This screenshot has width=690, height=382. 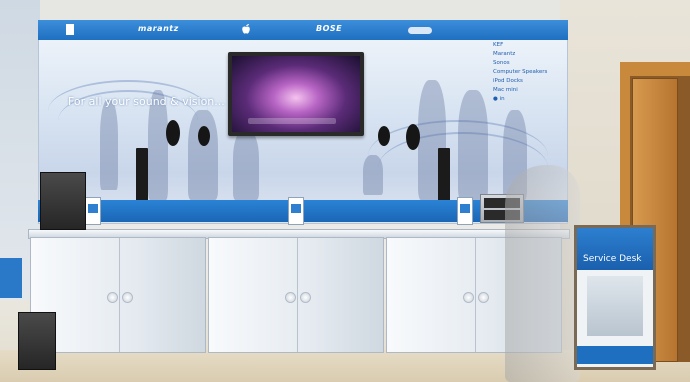 I want to click on brand-marantz: marantz, so click(x=158, y=28).